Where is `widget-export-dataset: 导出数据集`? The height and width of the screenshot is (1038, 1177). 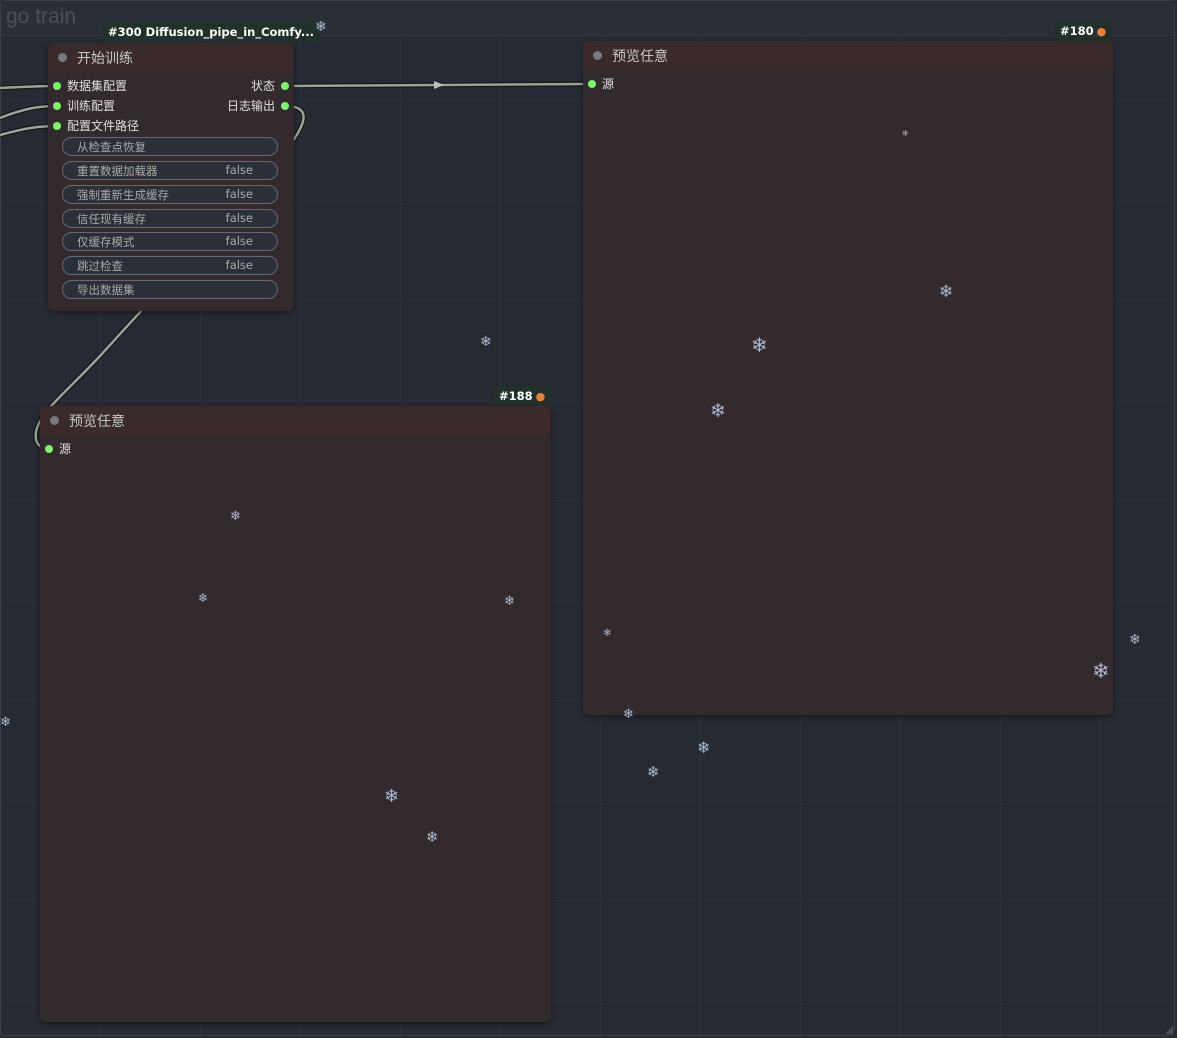
widget-export-dataset: 导出数据集 is located at coordinates (170, 289).